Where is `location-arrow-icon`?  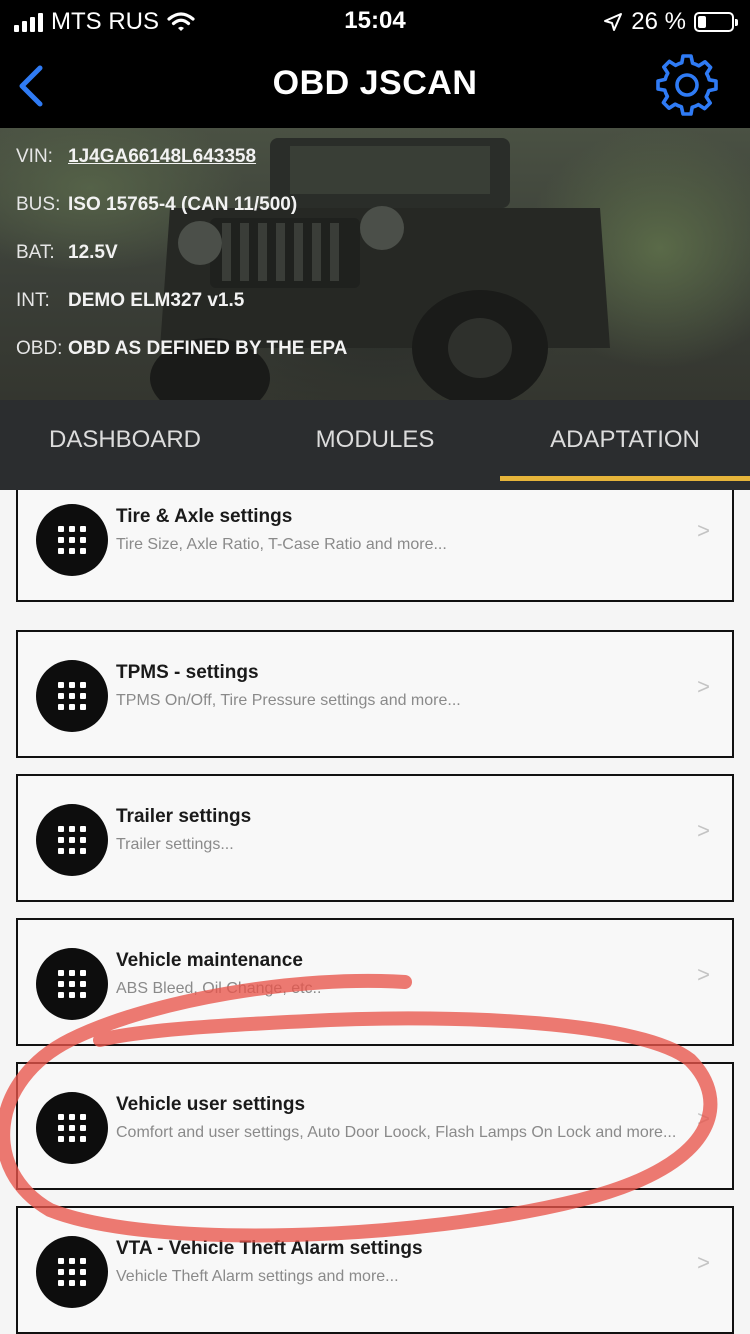
location-arrow-icon is located at coordinates (613, 22).